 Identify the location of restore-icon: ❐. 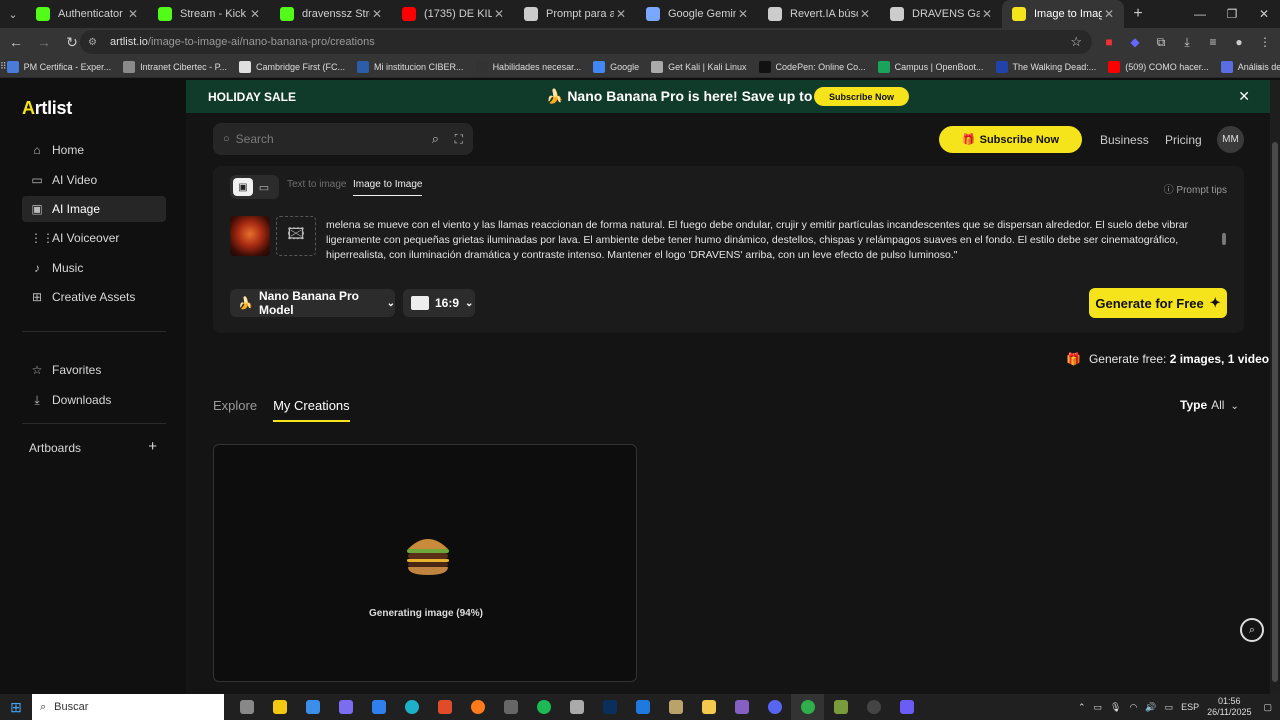
(1232, 14).